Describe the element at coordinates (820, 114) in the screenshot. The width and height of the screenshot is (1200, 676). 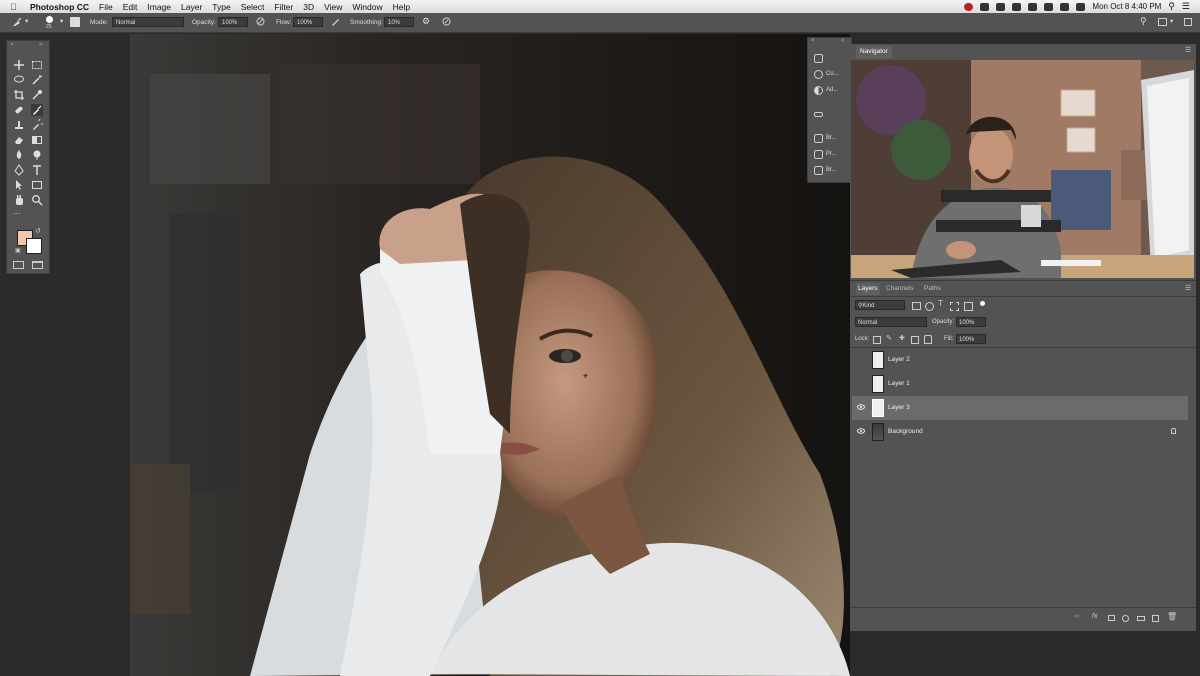
I see `strip-ruler` at that location.